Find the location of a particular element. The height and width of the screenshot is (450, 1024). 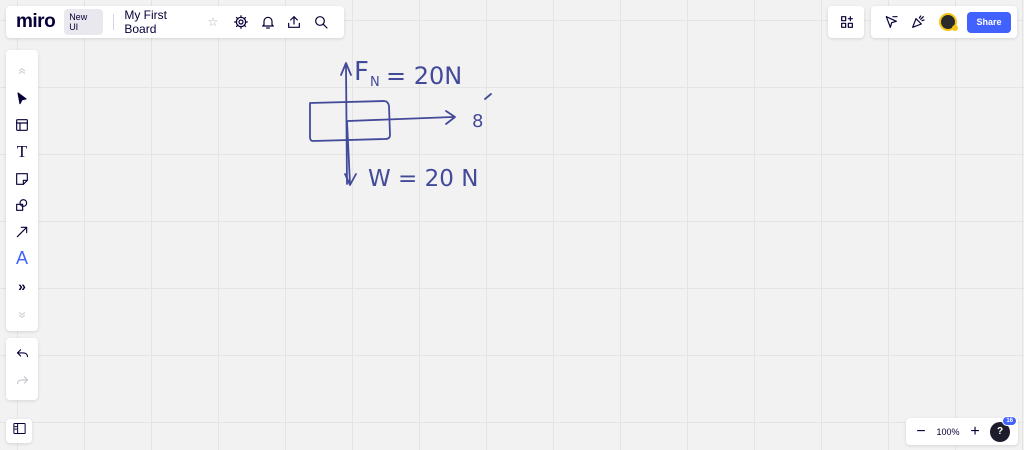

text-tool-glyph: T is located at coordinates (22, 152).